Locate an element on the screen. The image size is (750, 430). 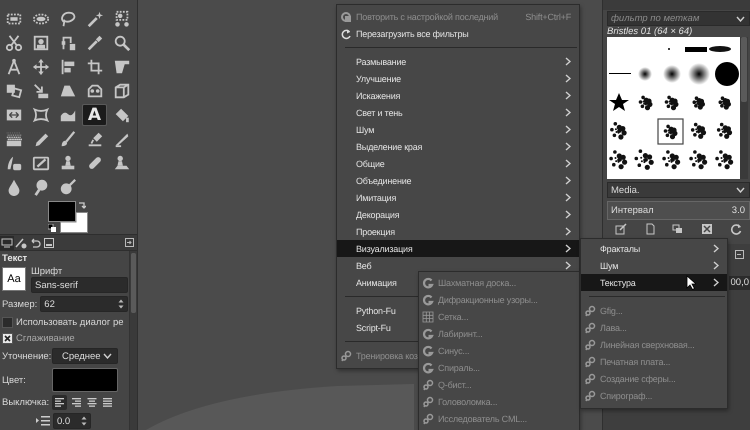
field-label: Шрифт is located at coordinates (47, 271).